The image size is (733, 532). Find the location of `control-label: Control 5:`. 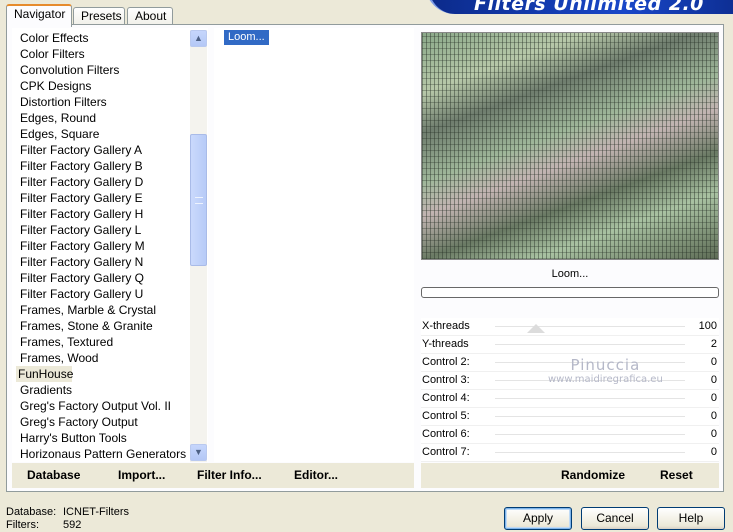

control-label: Control 5: is located at coordinates (446, 416).